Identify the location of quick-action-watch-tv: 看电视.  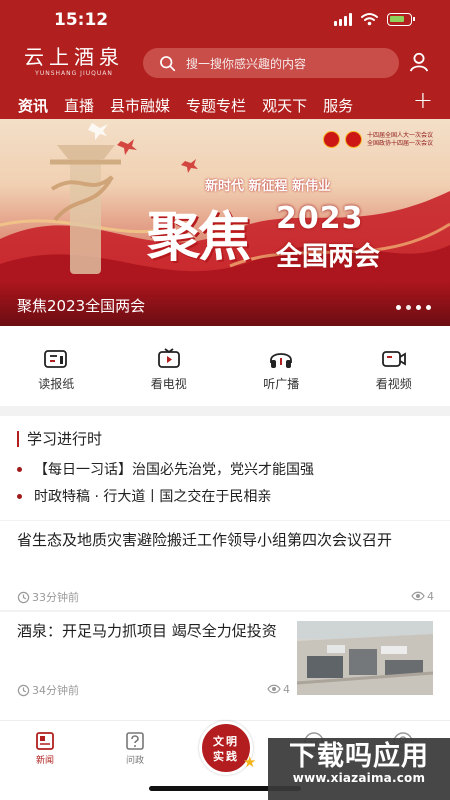
(169, 366).